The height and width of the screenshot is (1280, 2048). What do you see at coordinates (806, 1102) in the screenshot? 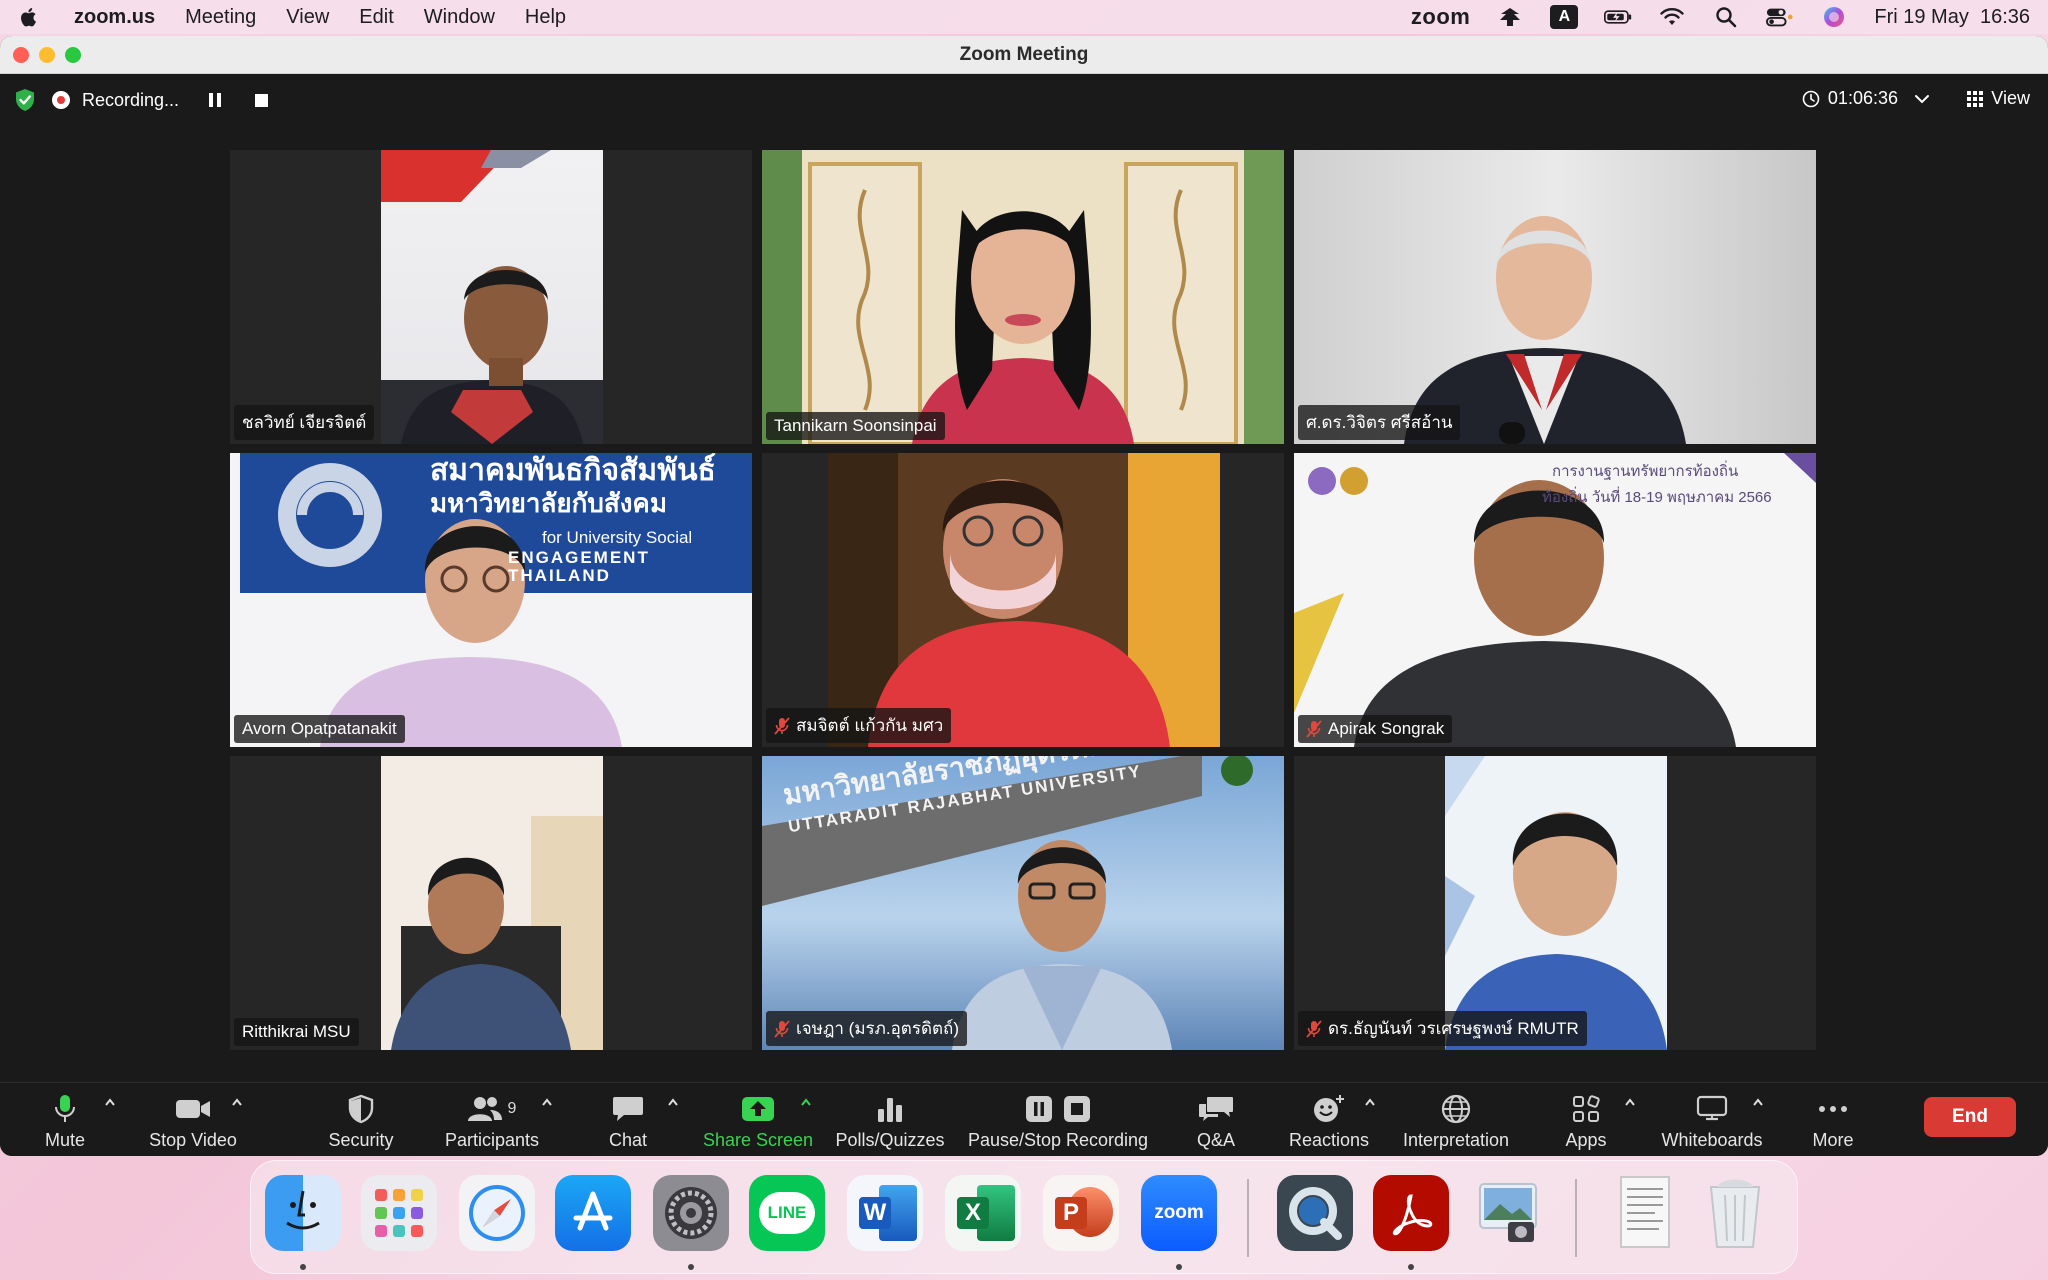
I see `share-options-caret-icon` at bounding box center [806, 1102].